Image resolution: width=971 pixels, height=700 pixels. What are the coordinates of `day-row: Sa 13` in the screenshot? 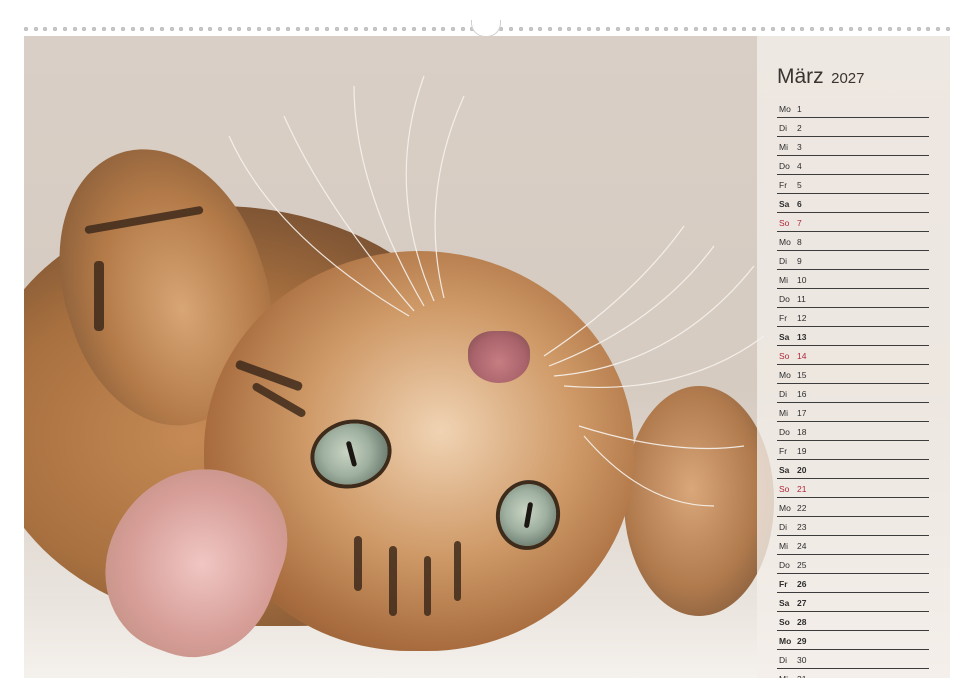 It's located at (853, 336).